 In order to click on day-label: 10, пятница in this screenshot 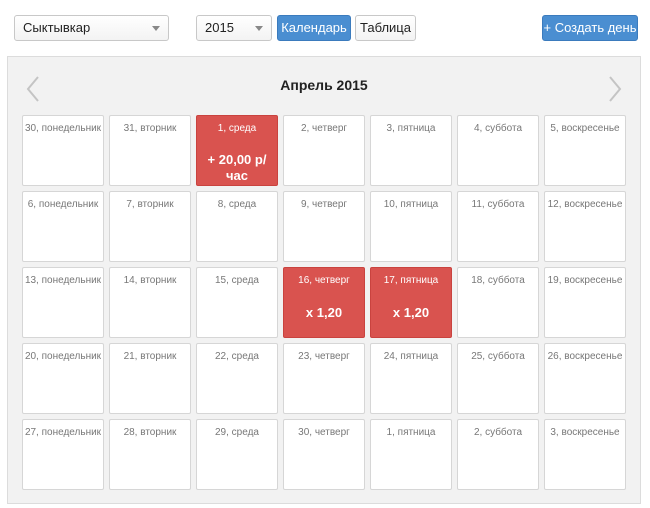, I will do `click(411, 204)`.